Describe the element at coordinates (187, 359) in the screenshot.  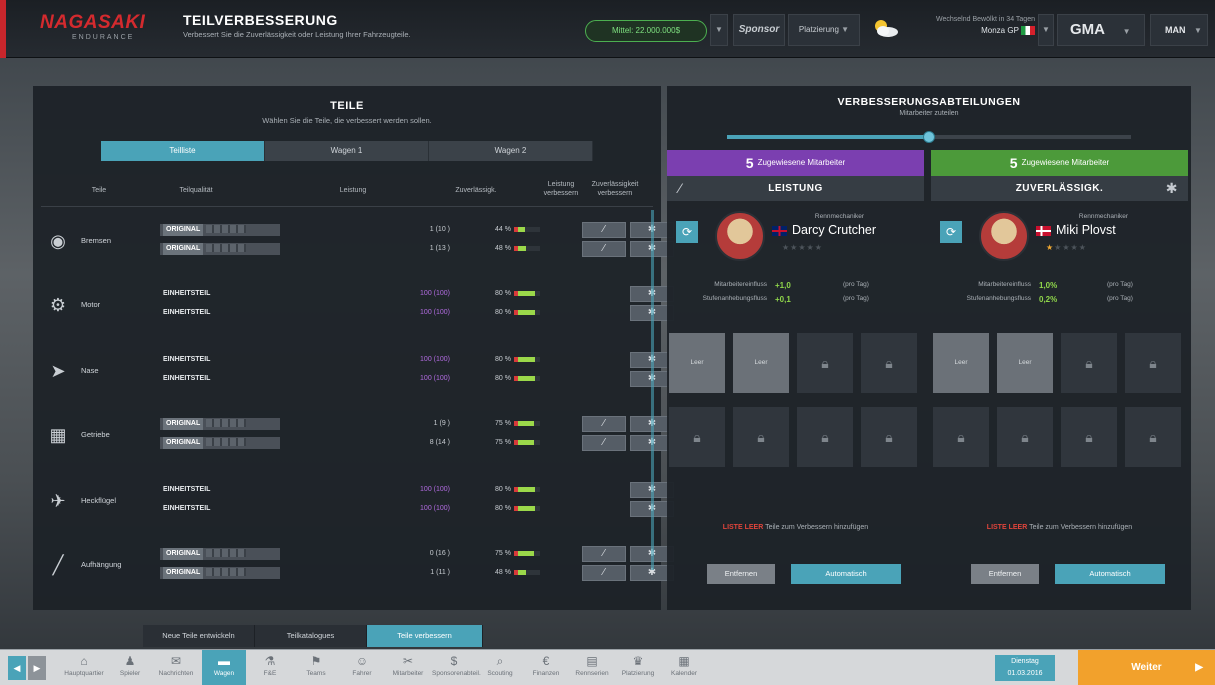
I see `part-quality: EINHEITSTEIL` at that location.